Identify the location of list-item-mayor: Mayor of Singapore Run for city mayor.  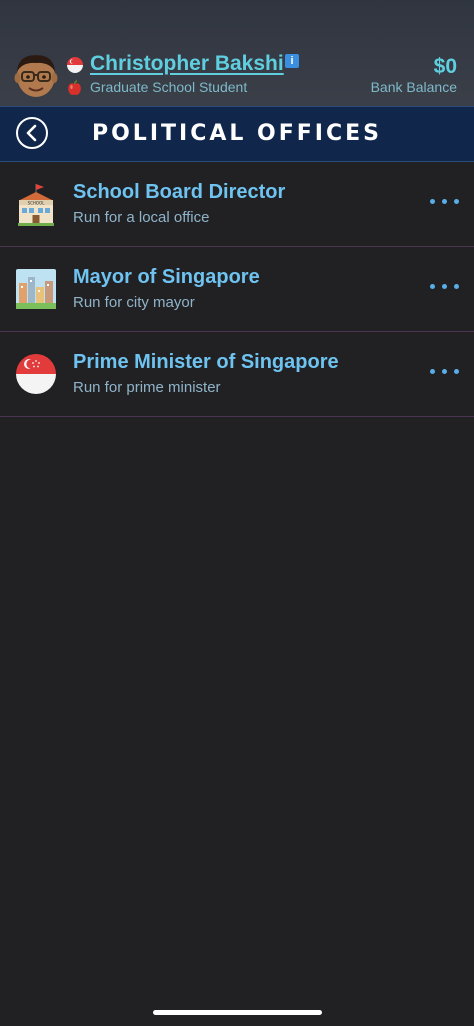
(237, 289).